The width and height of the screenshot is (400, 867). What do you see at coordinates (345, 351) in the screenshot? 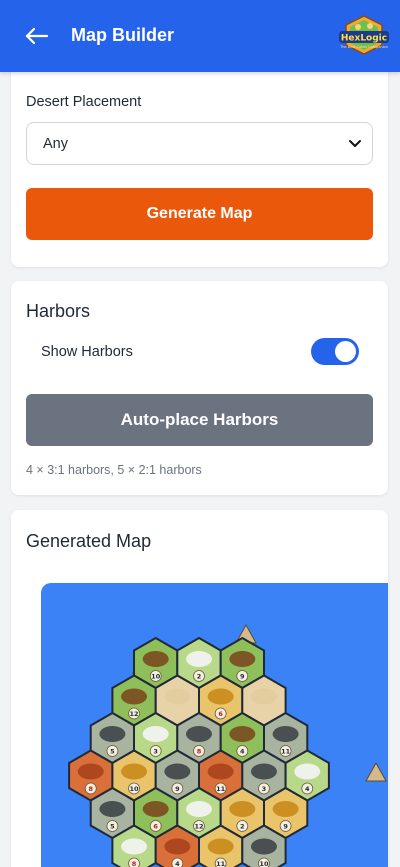
I see `toggle-knob` at bounding box center [345, 351].